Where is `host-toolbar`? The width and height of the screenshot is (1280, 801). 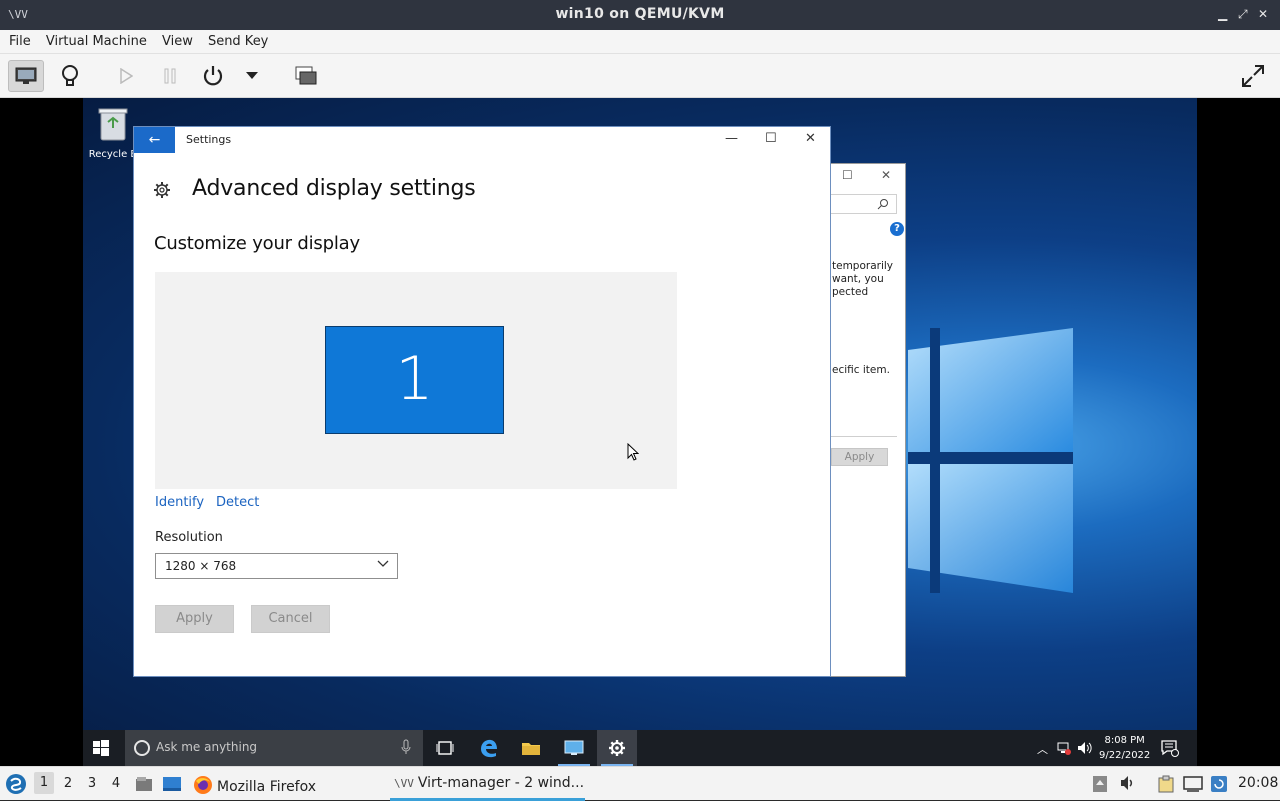 host-toolbar is located at coordinates (640, 76).